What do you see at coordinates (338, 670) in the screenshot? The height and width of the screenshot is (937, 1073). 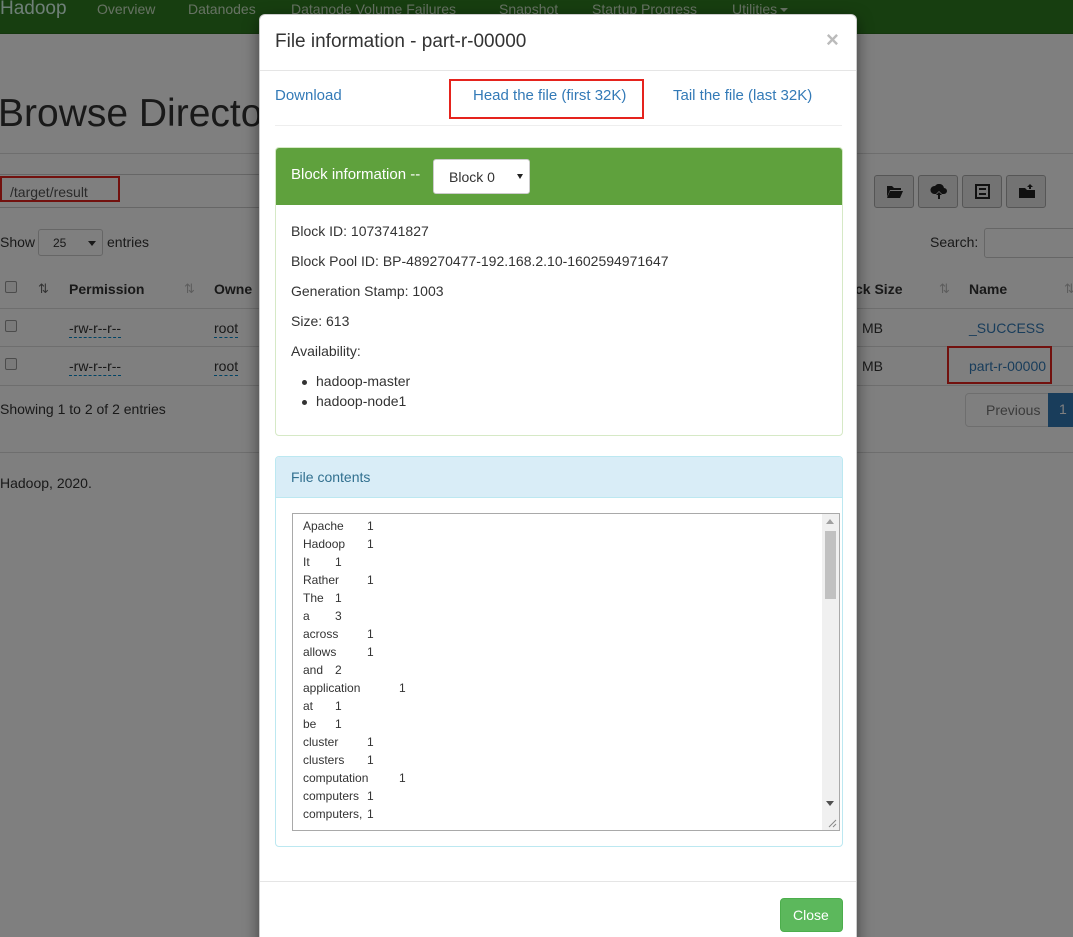 I see `content-count: 2` at bounding box center [338, 670].